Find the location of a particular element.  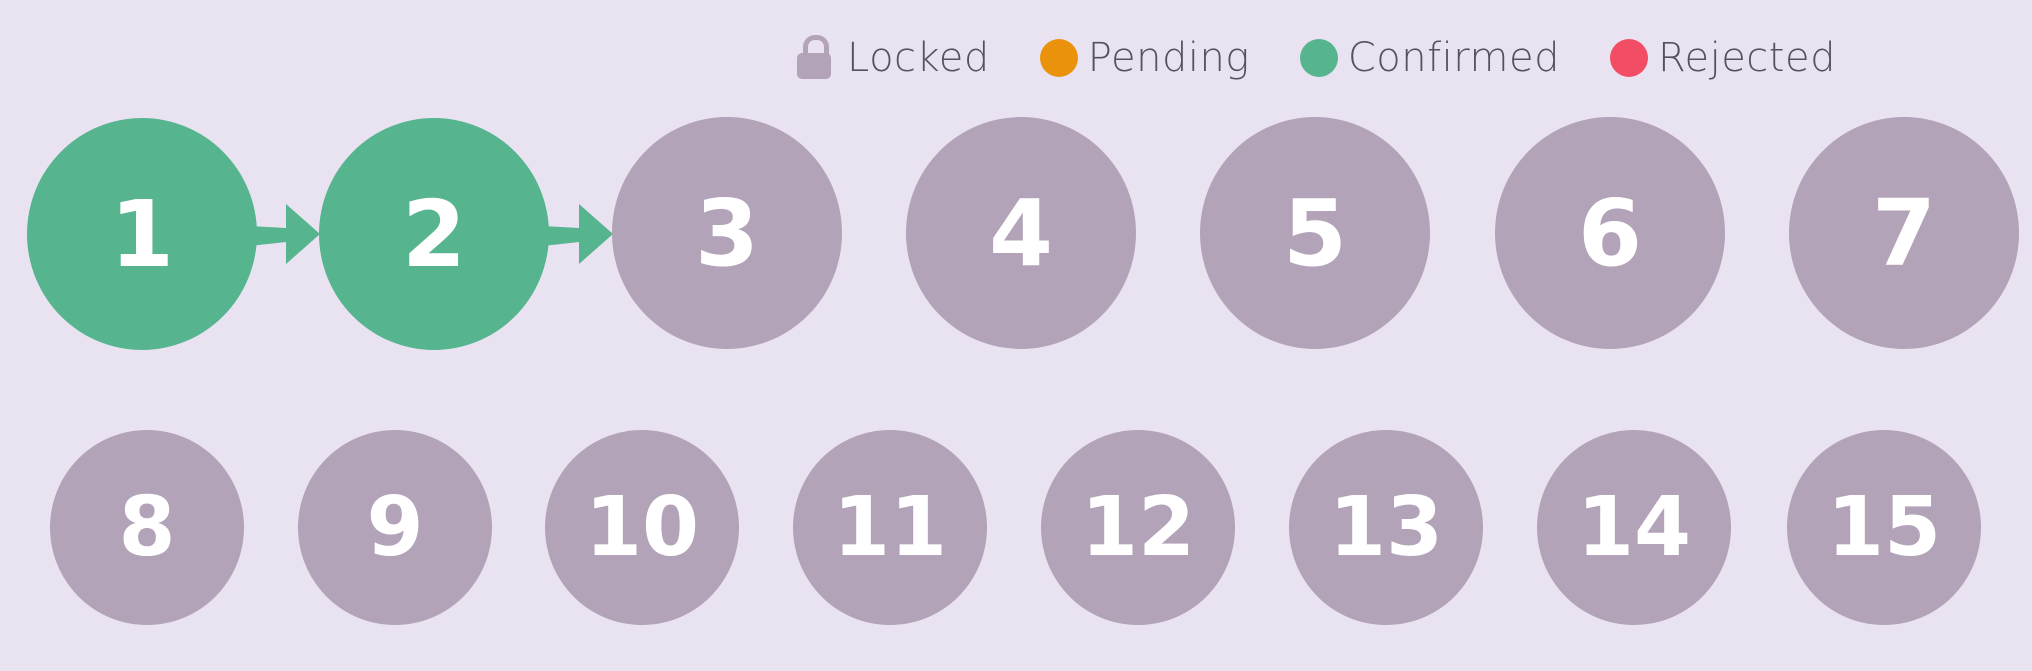

step-number: 4 is located at coordinates (1020, 233).